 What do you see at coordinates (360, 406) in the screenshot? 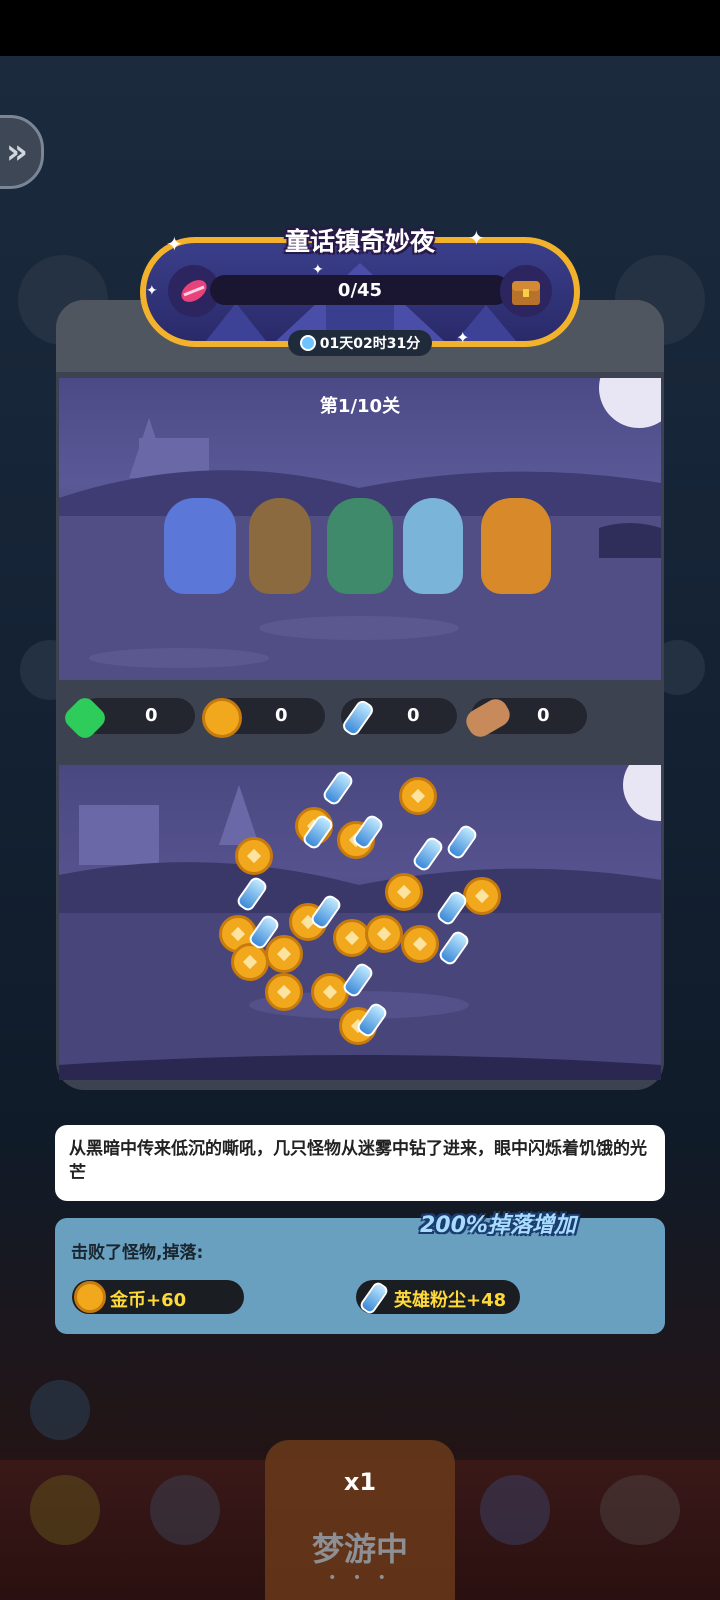
I see `stage-label: 第1/10关` at bounding box center [360, 406].